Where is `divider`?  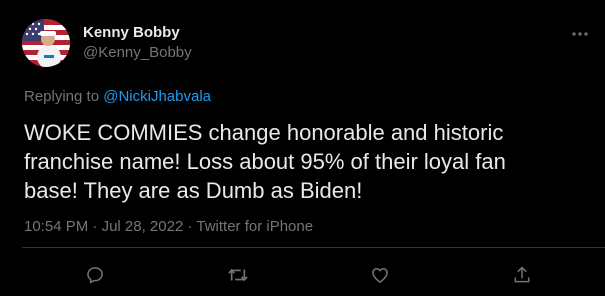
divider is located at coordinates (313, 247).